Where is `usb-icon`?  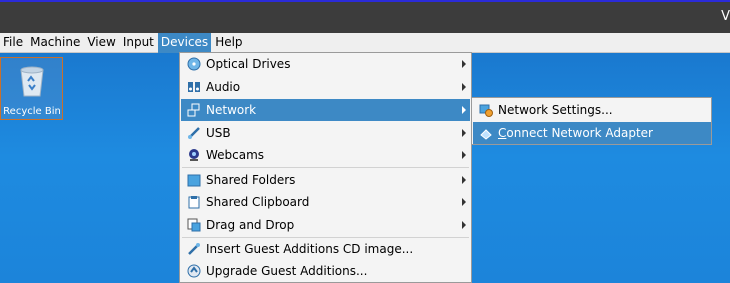
usb-icon is located at coordinates (194, 133).